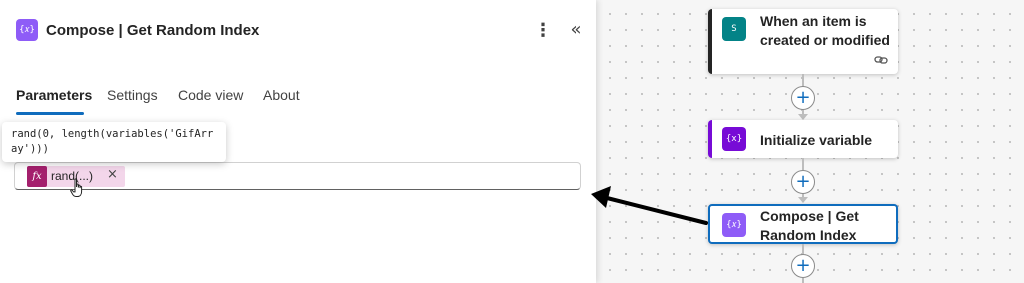  What do you see at coordinates (76, 187) in the screenshot?
I see `hand-cursor-icon` at bounding box center [76, 187].